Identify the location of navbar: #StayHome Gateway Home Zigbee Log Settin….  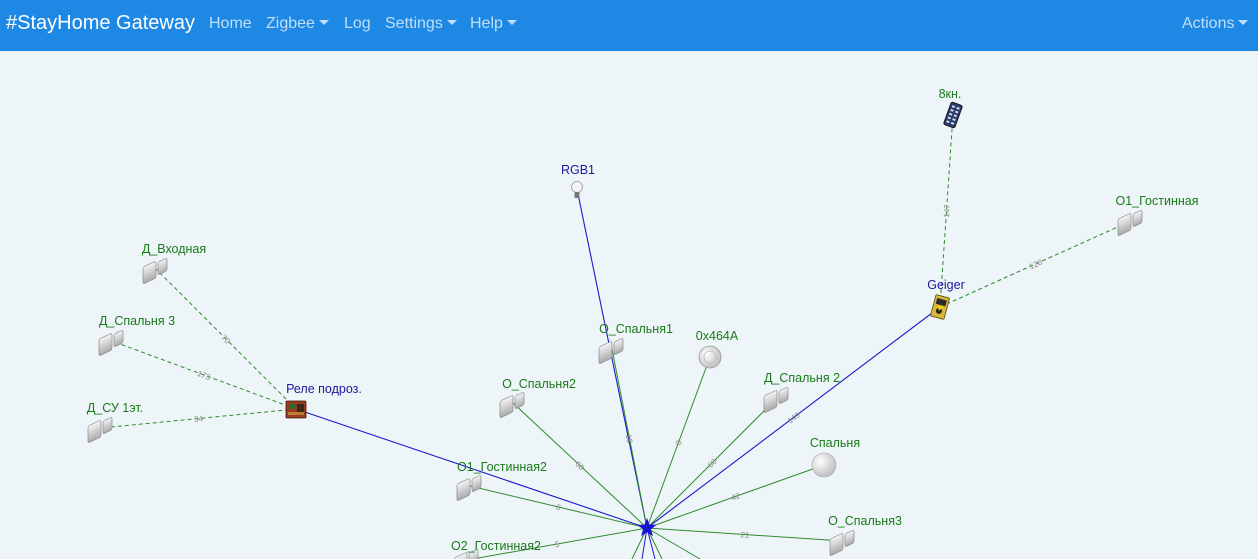
(629, 25).